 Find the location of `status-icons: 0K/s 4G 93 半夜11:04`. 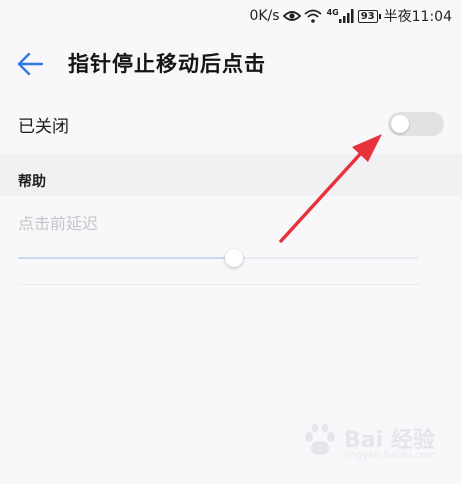

status-icons: 0K/s 4G 93 半夜11:04 is located at coordinates (350, 16).